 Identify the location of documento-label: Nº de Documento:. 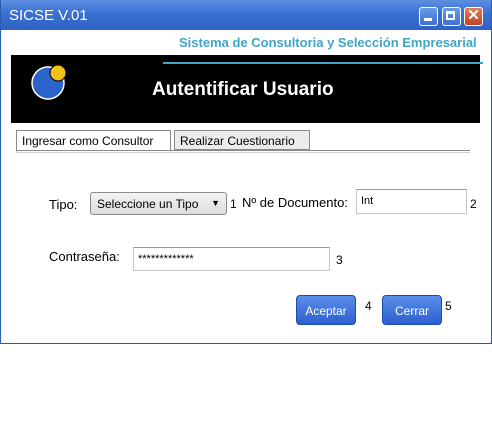
(295, 202).